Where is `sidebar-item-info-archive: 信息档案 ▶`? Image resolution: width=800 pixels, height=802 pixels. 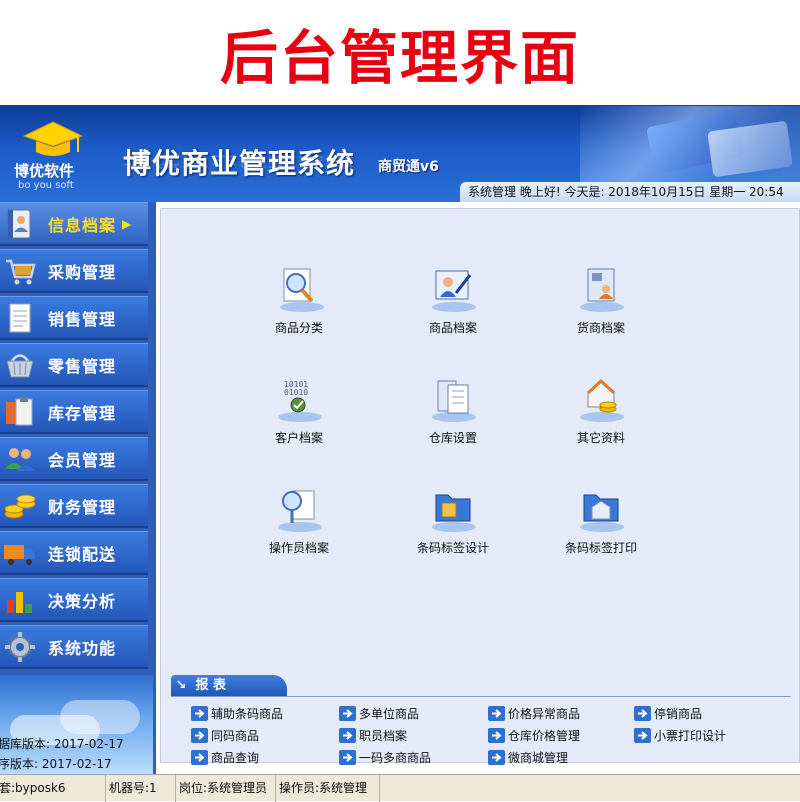 sidebar-item-info-archive: 信息档案 ▶ is located at coordinates (74, 224).